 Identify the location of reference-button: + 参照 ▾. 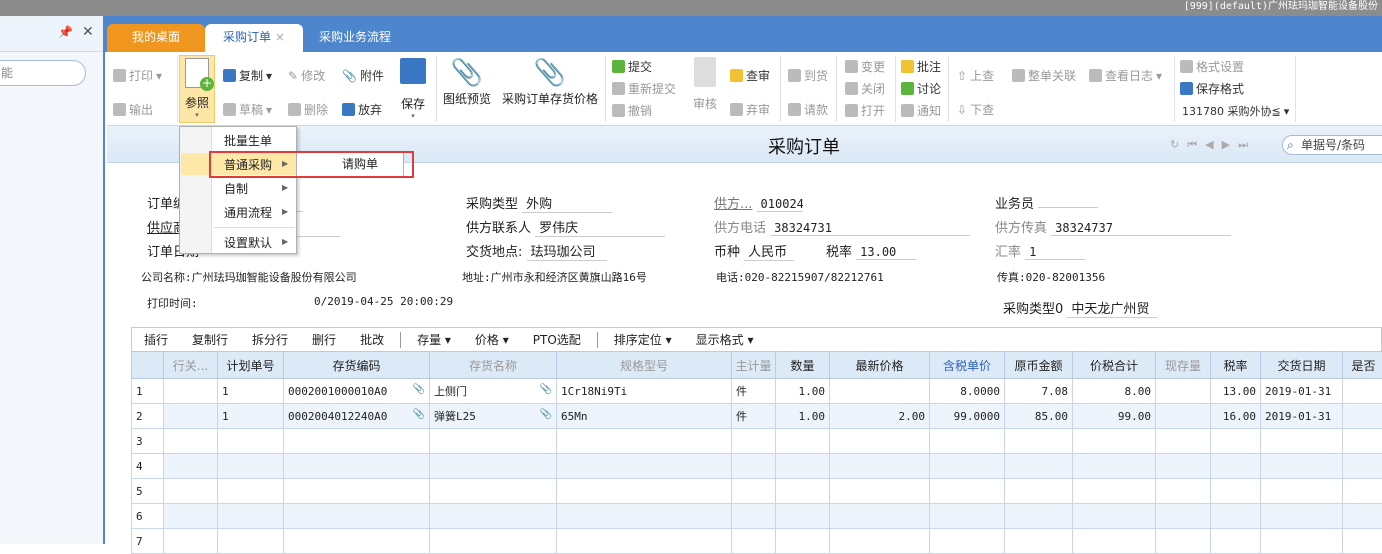
(197, 89).